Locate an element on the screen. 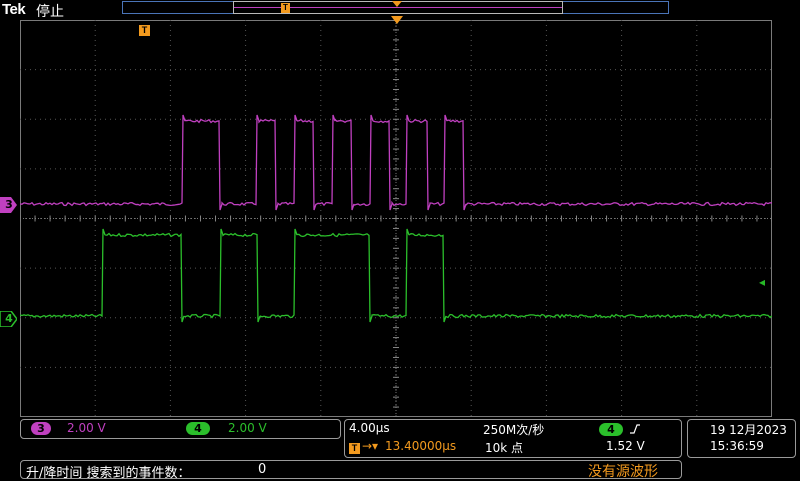  rising-edge-icon is located at coordinates (635, 429).